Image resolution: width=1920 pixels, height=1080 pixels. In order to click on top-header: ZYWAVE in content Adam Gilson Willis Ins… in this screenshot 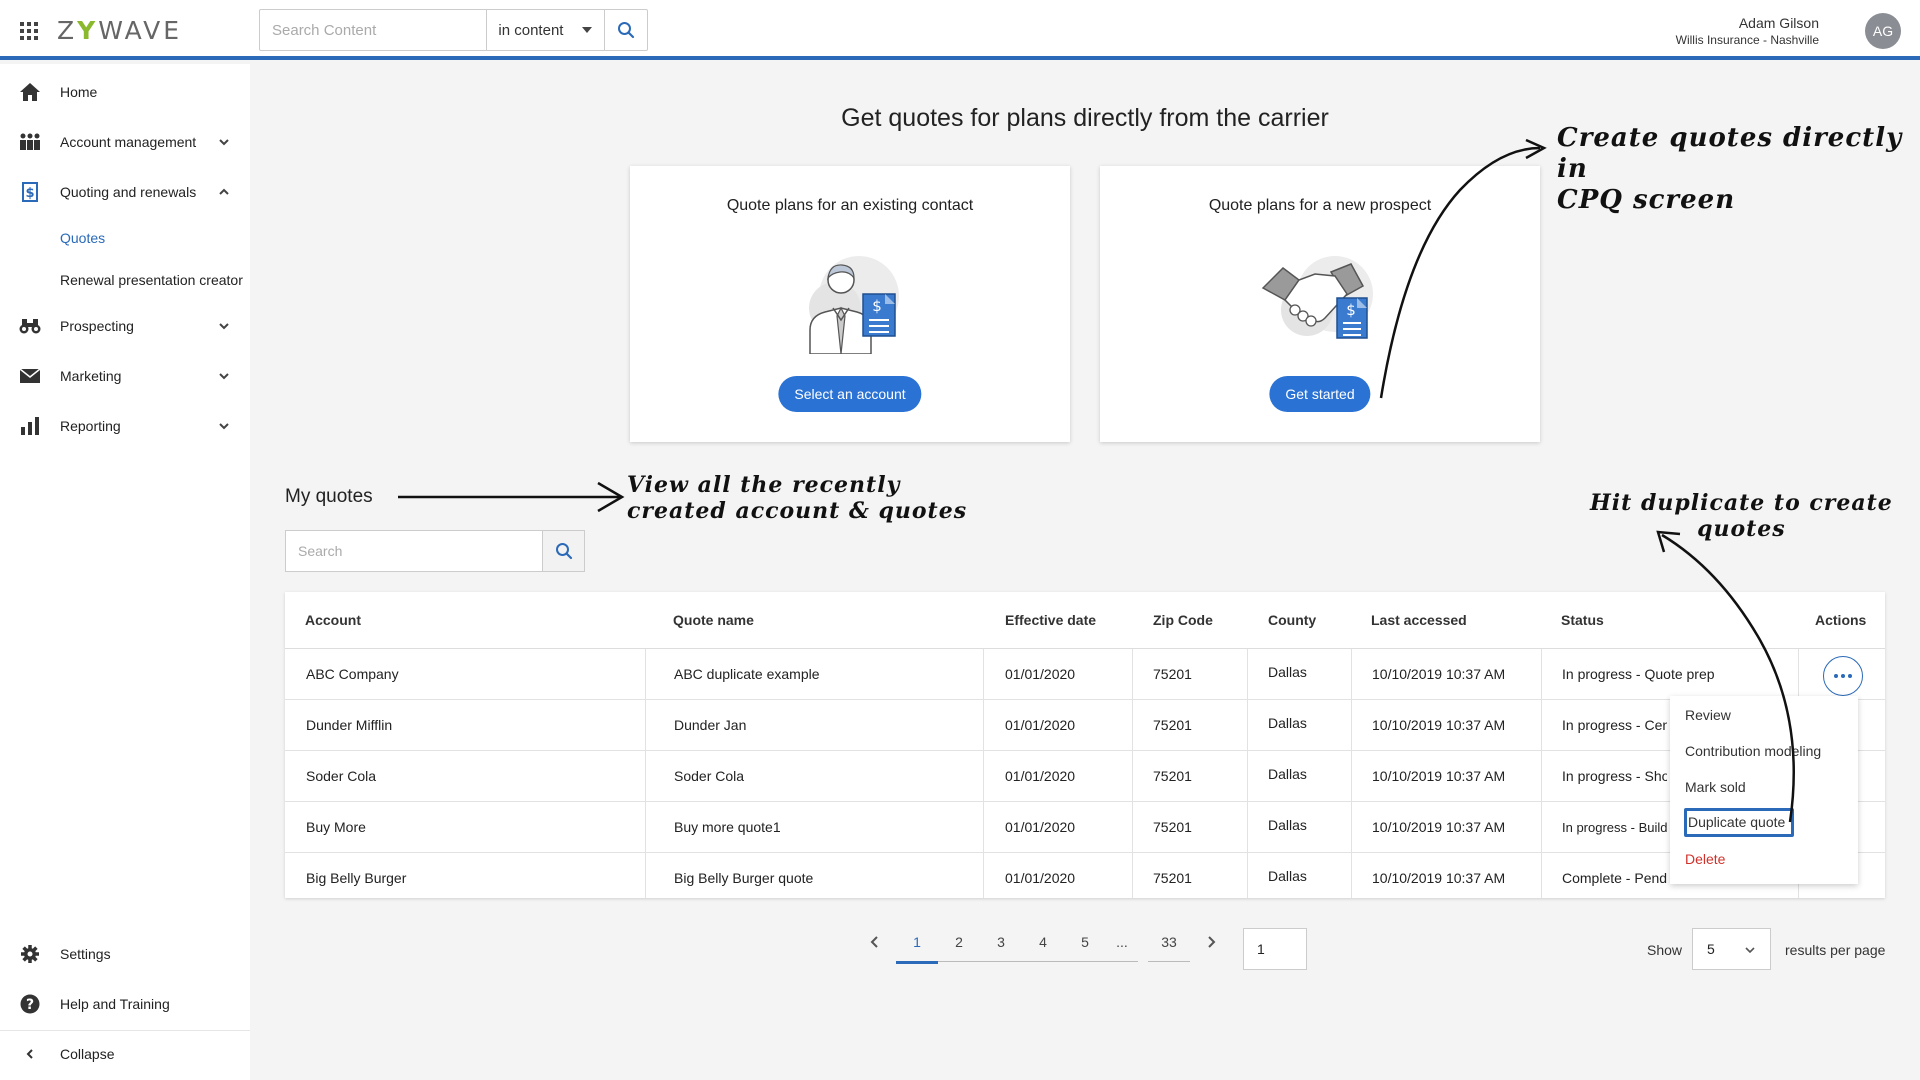, I will do `click(960, 30)`.